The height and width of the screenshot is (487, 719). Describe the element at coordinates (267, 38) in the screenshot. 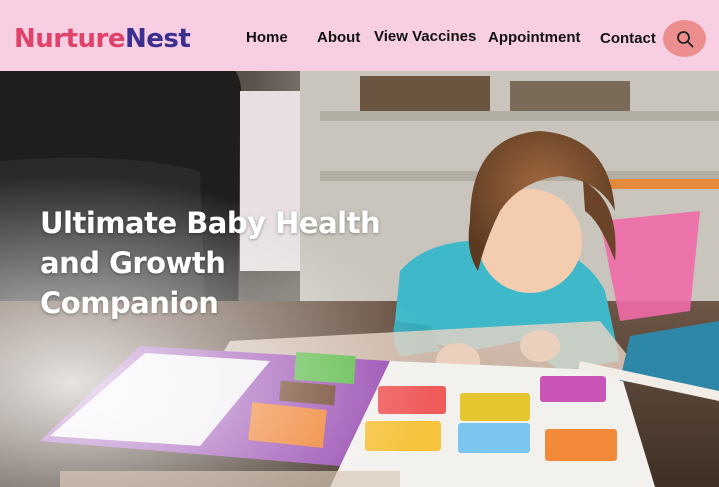

I see `nav-home-link: Home` at that location.